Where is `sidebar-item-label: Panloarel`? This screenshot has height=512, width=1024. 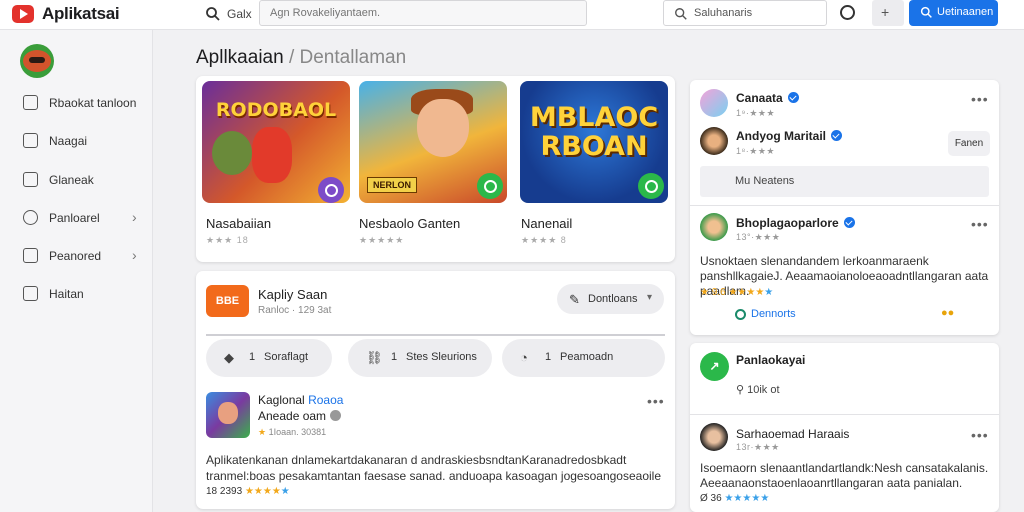
sidebar-item-label: Panloarel is located at coordinates (74, 218).